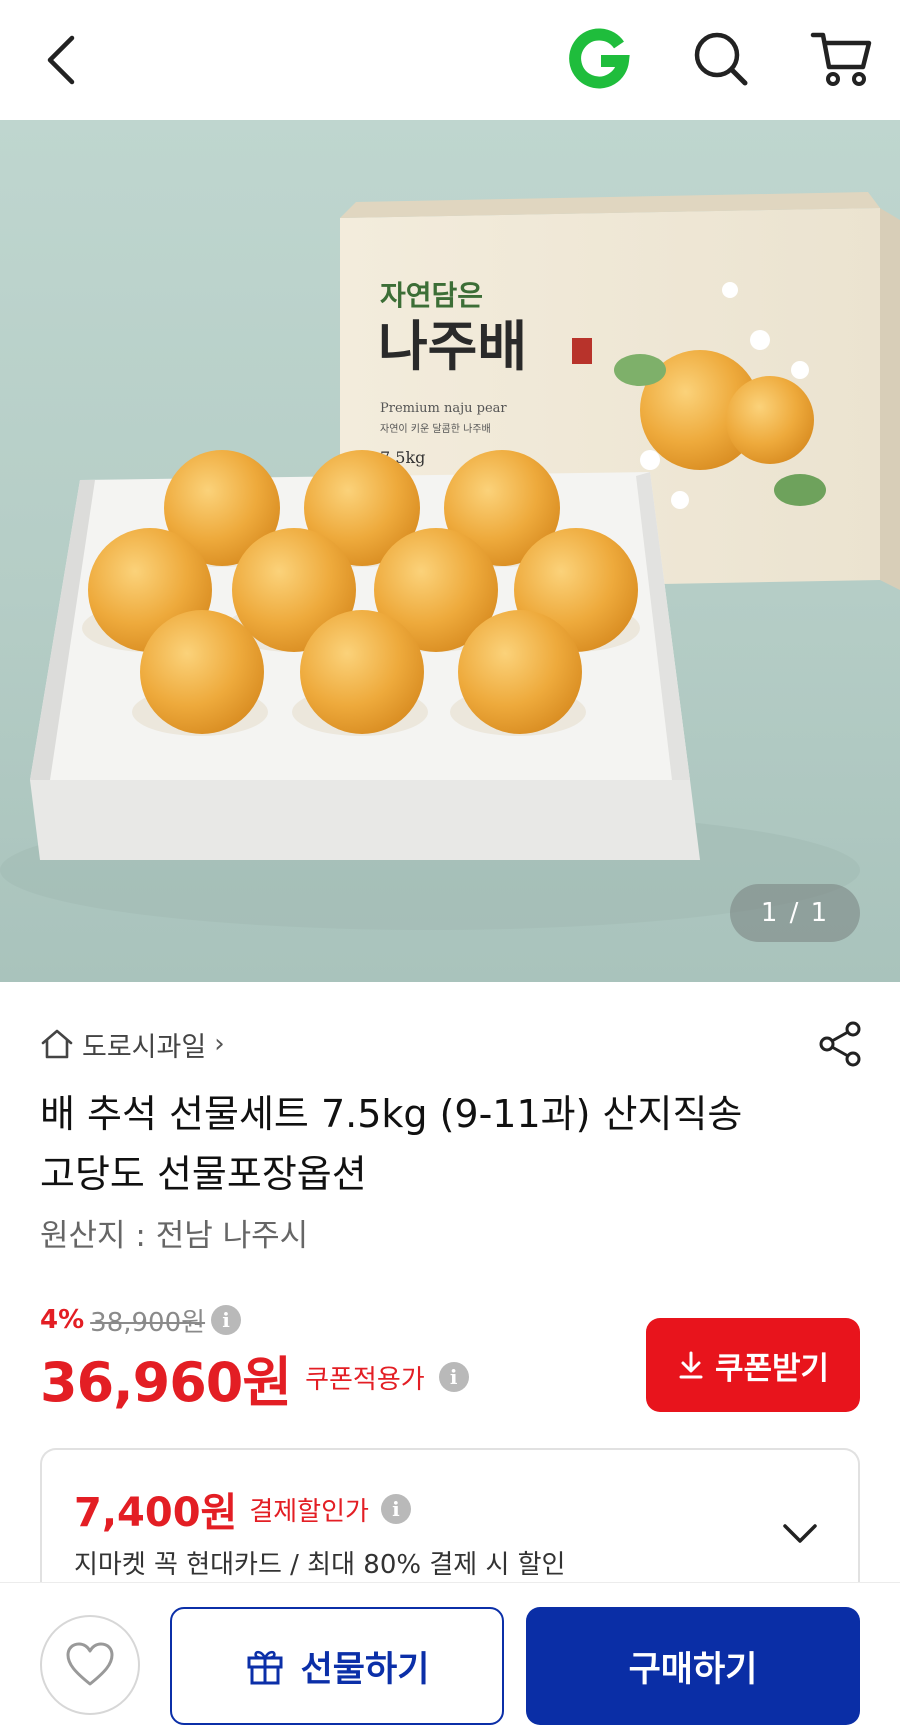 This screenshot has width=900, height=1730. I want to click on sale-price: 36,960원, so click(166, 1382).